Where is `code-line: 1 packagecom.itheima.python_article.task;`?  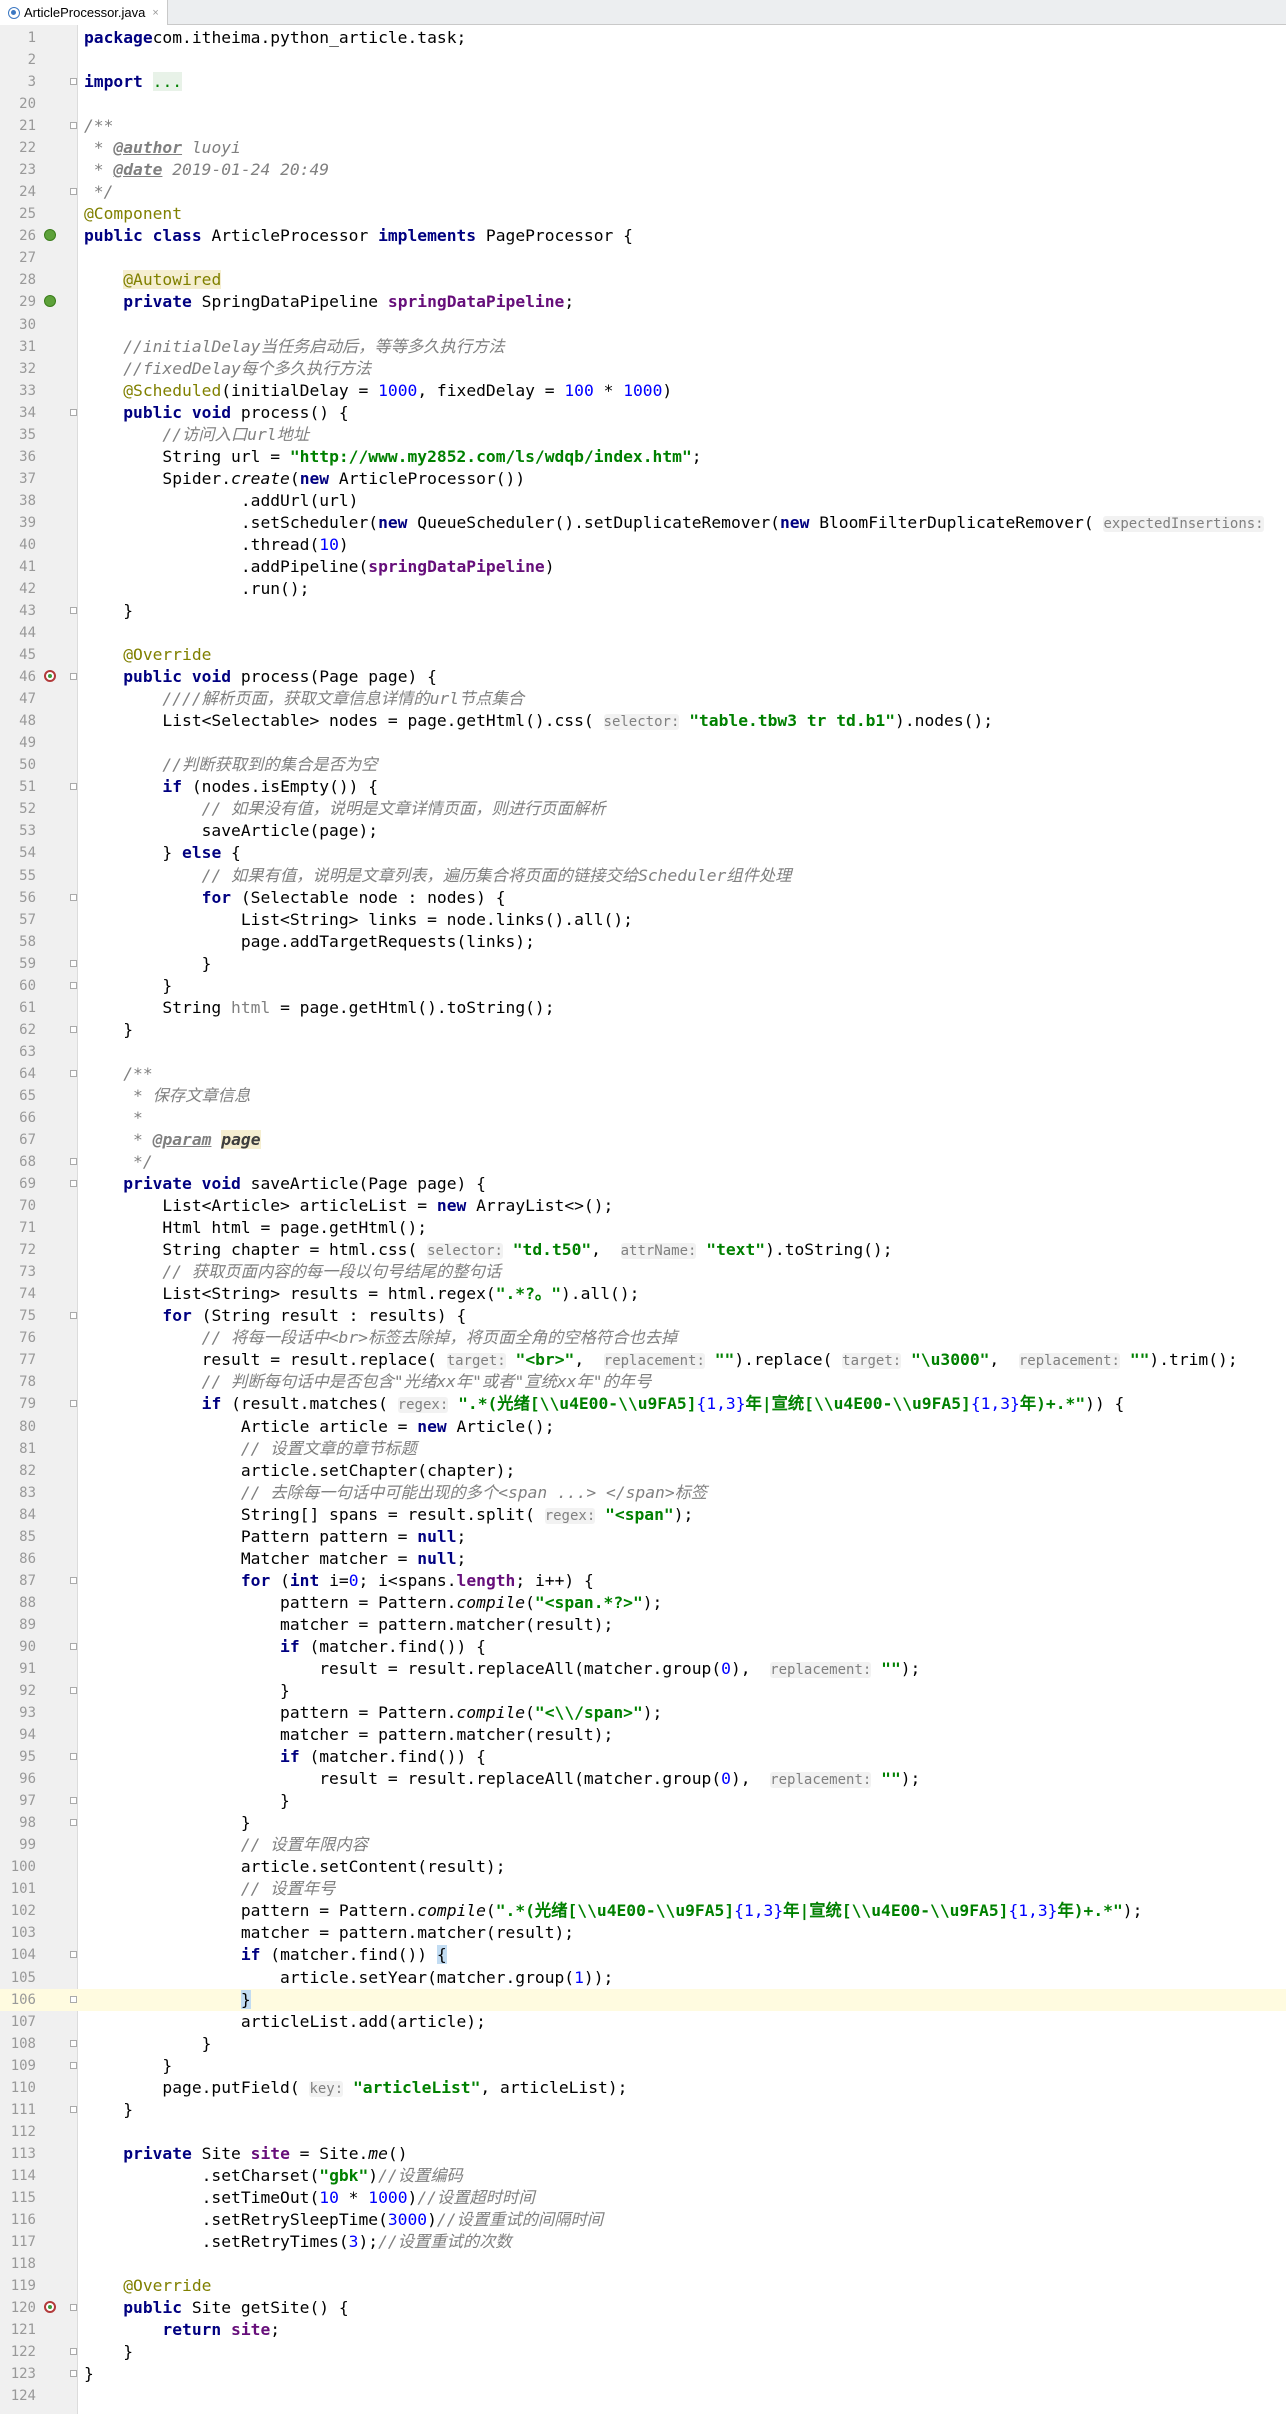 code-line: 1 packagecom.itheima.python_article.task; is located at coordinates (643, 38).